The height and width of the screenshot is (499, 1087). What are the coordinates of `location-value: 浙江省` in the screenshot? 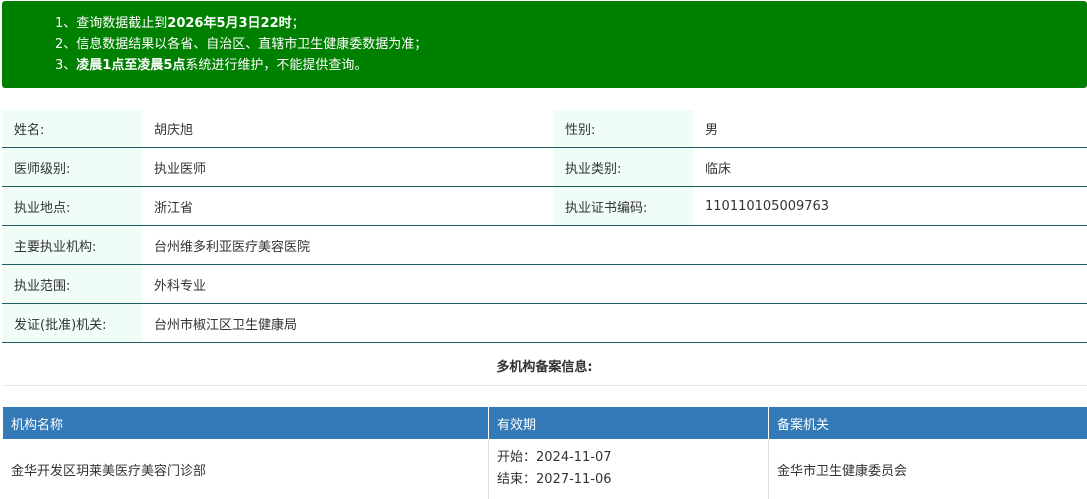 It's located at (174, 208).